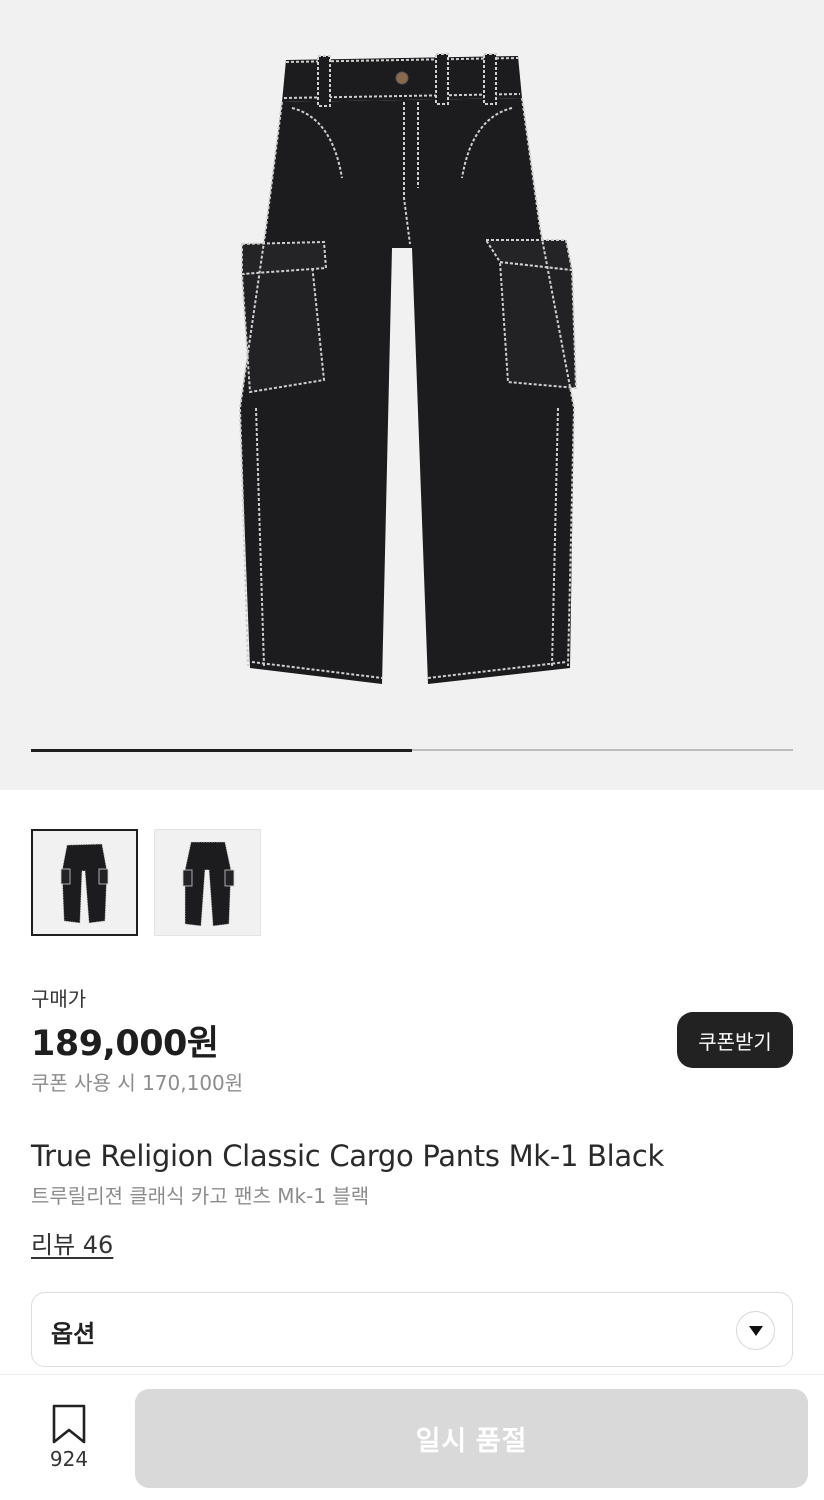  I want to click on cargo-pants-front-thumbnail, so click(84, 883).